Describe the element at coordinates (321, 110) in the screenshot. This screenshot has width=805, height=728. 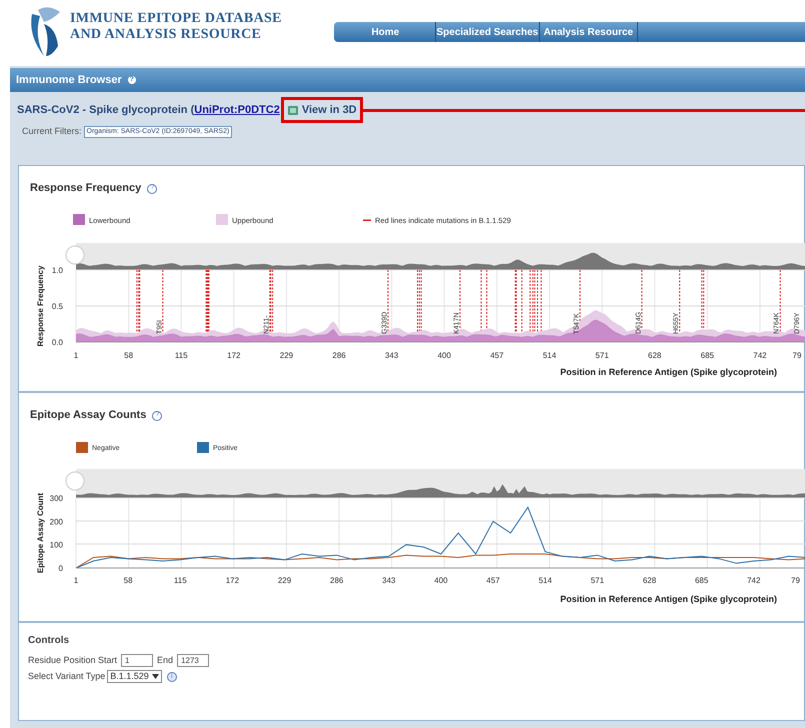
I see `view-3d-link: View in 3D` at that location.